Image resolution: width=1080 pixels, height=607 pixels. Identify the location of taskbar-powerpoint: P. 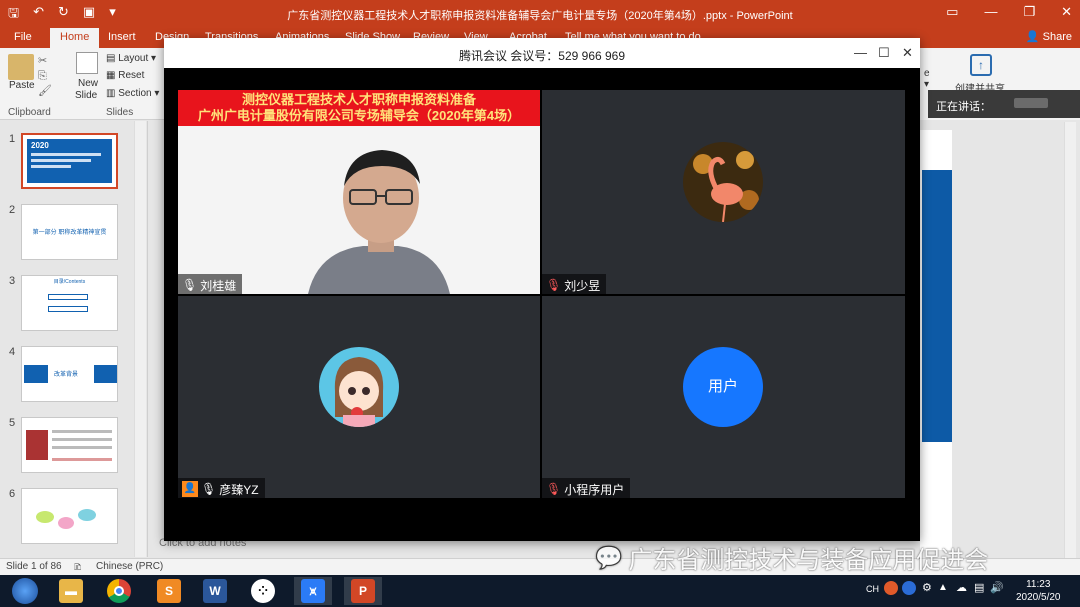
(363, 591).